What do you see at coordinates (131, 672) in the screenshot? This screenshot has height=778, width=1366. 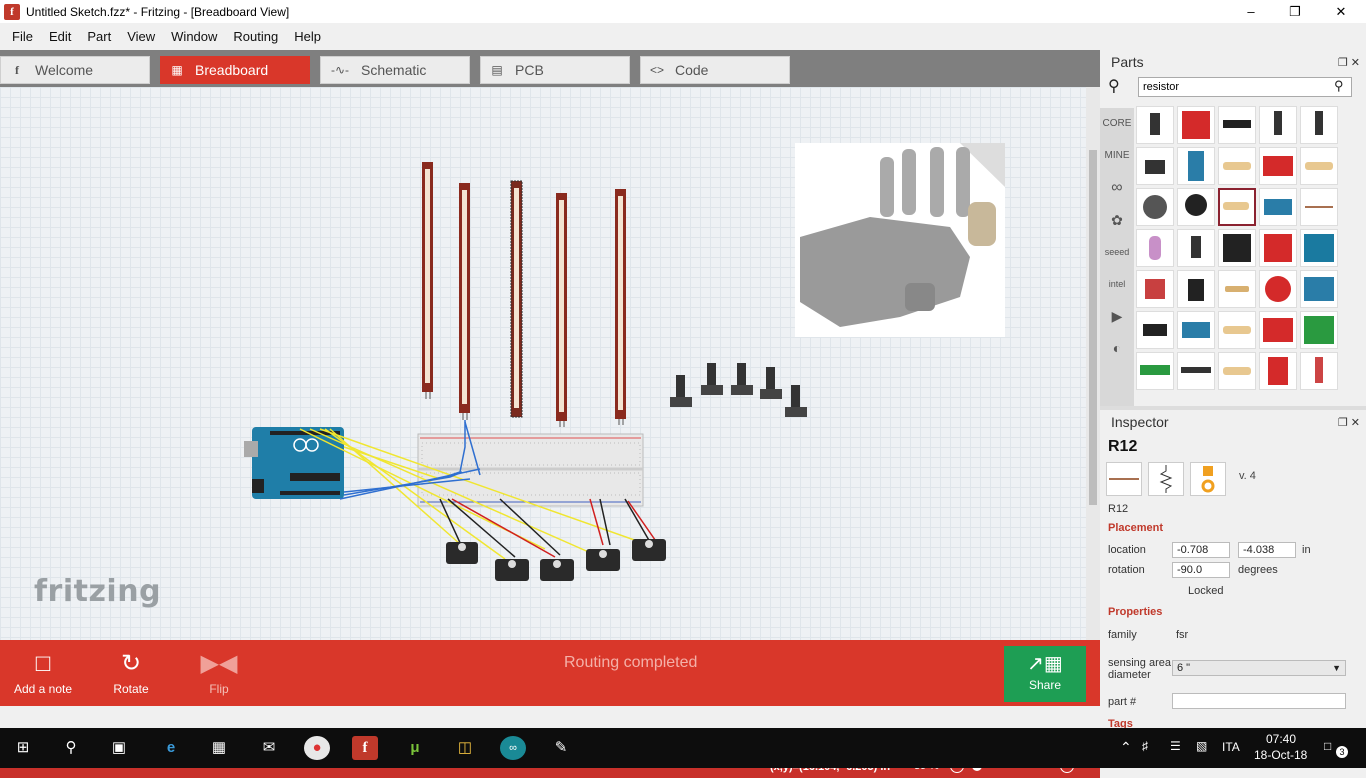 I see `rotate-button: ↻ Rotate` at bounding box center [131, 672].